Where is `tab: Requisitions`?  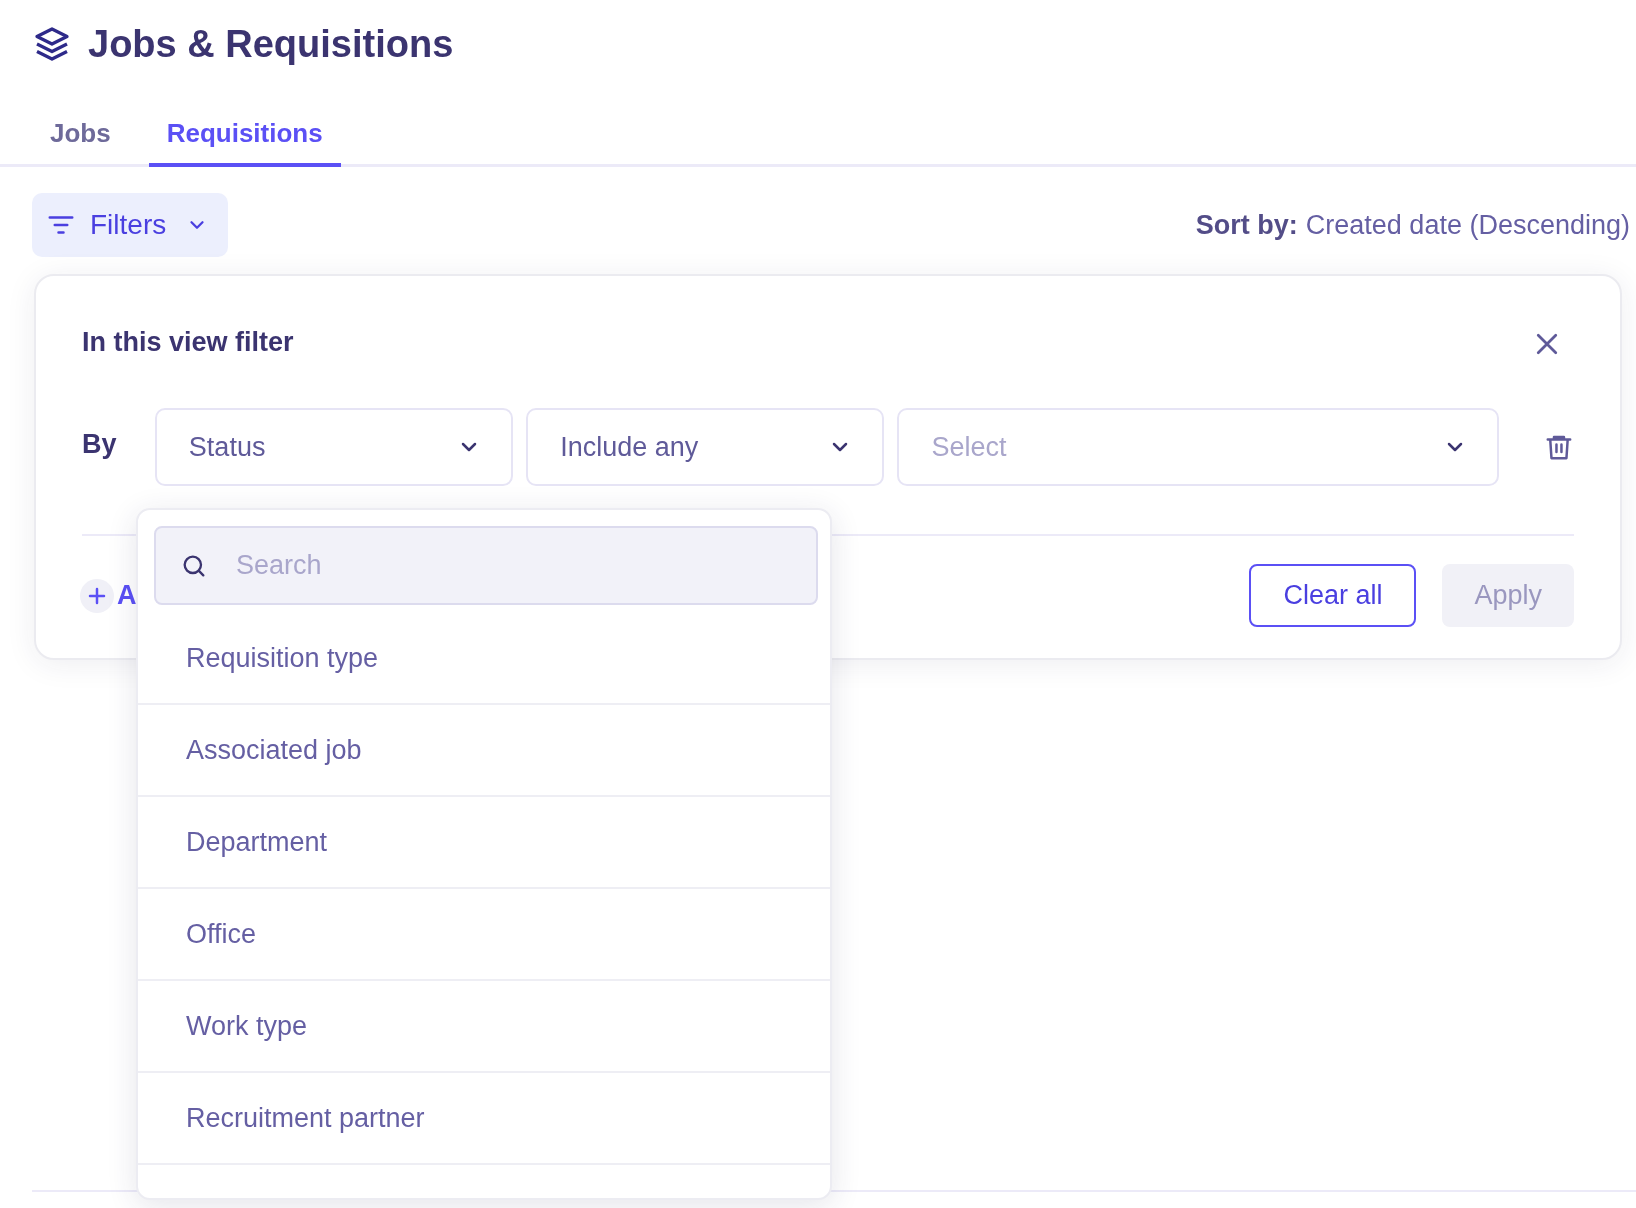
tab: Requisitions is located at coordinates (244, 142).